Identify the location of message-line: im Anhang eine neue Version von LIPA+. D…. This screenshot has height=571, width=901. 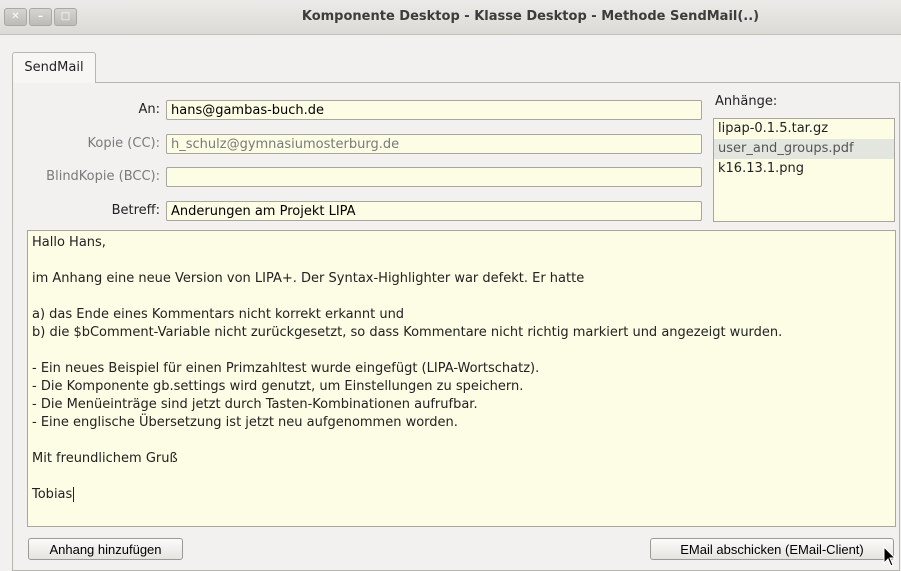
(308, 278).